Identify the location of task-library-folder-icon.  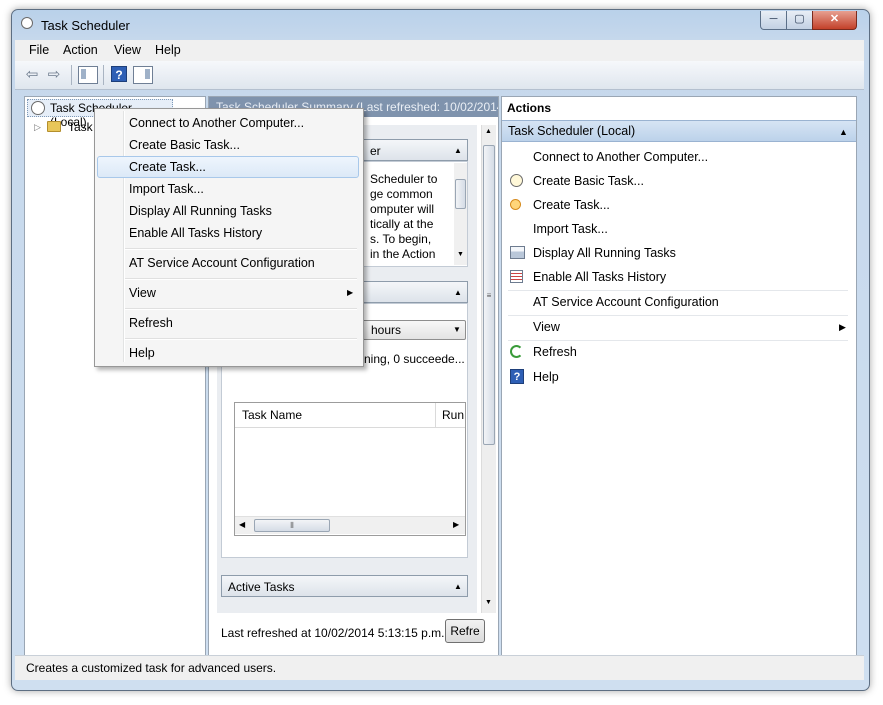
(54, 126).